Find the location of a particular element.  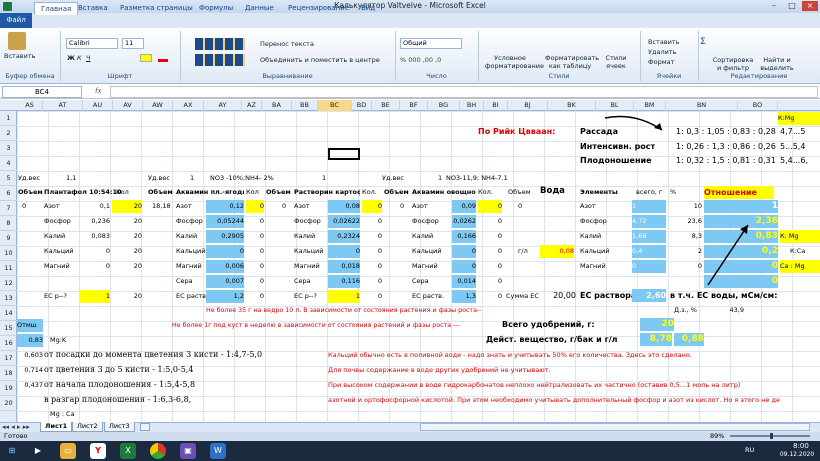

cell-r11-ca-label: Кальций is located at coordinates (58, 251).